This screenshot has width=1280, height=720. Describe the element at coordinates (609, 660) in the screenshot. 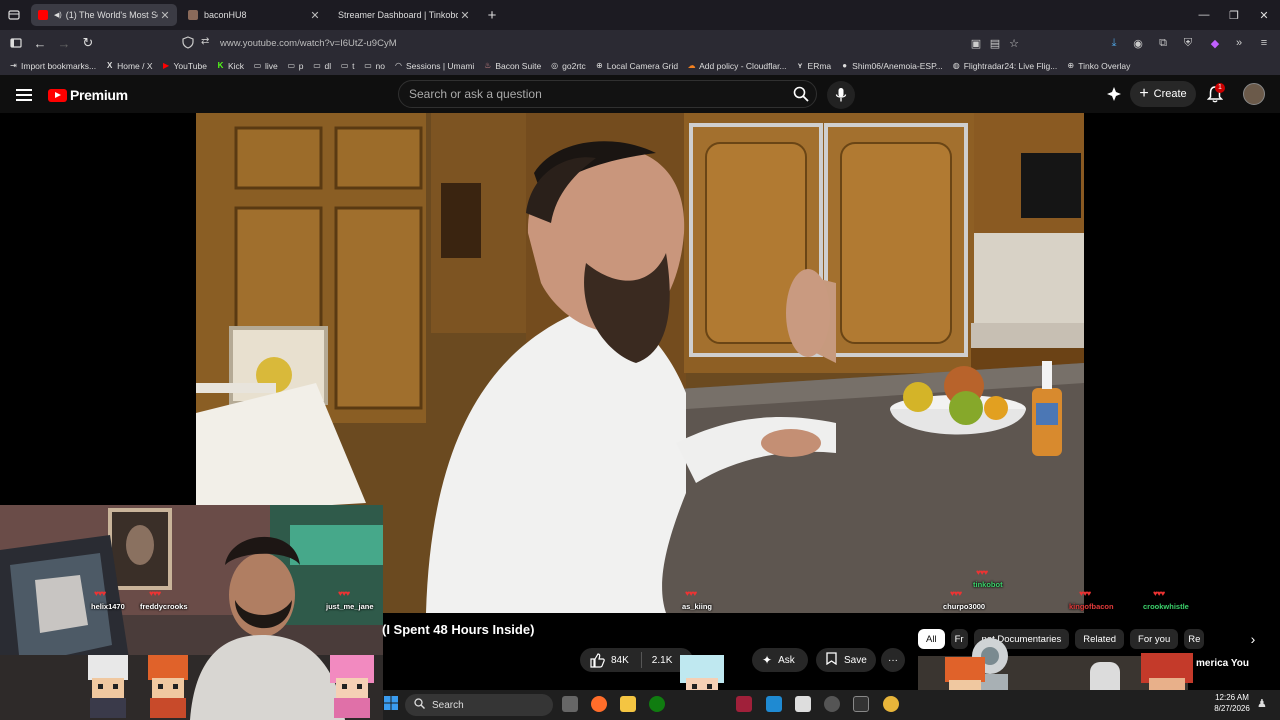

I see `like-button: 84K` at that location.